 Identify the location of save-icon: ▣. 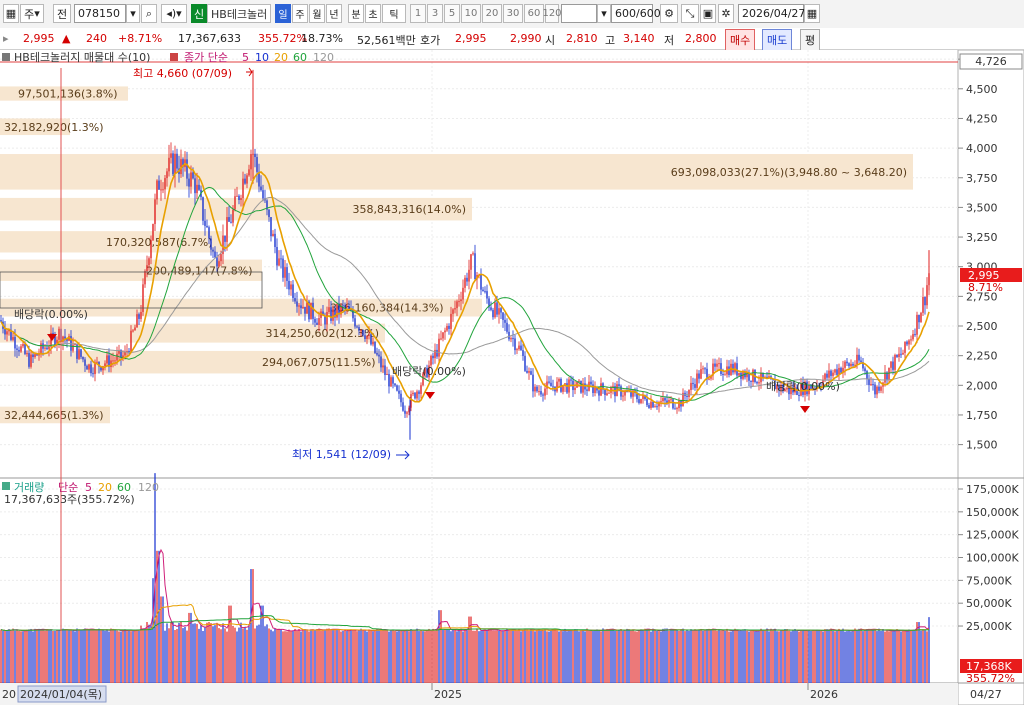
(708, 13).